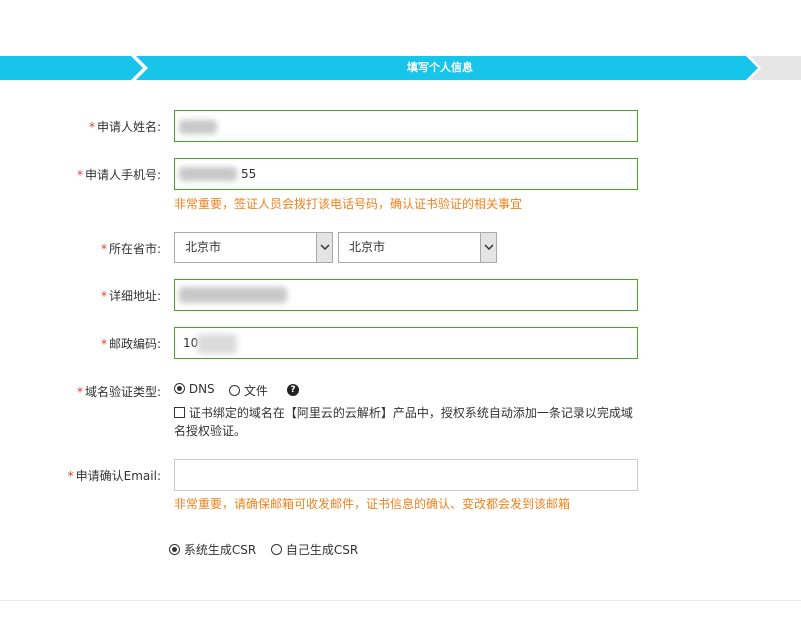 Image resolution: width=801 pixels, height=619 pixels. Describe the element at coordinates (130, 249) in the screenshot. I see `region-label: * 所在省市:` at that location.